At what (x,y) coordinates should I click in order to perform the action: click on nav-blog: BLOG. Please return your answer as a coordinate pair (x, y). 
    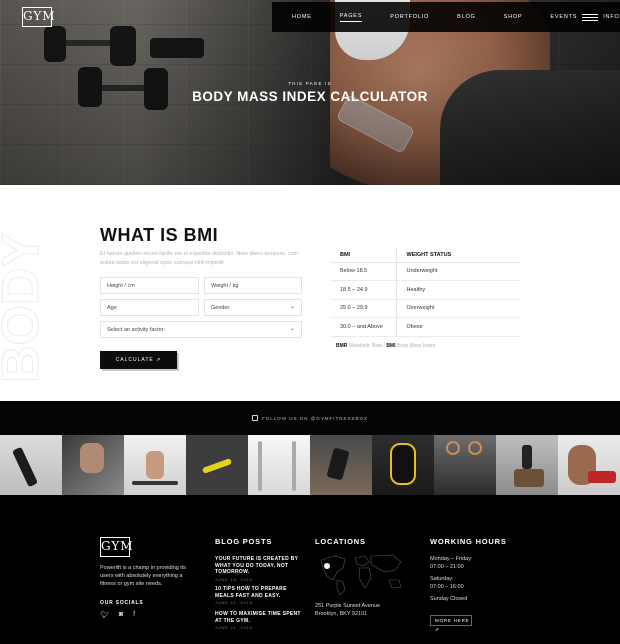
    Looking at the image, I should click on (466, 17).